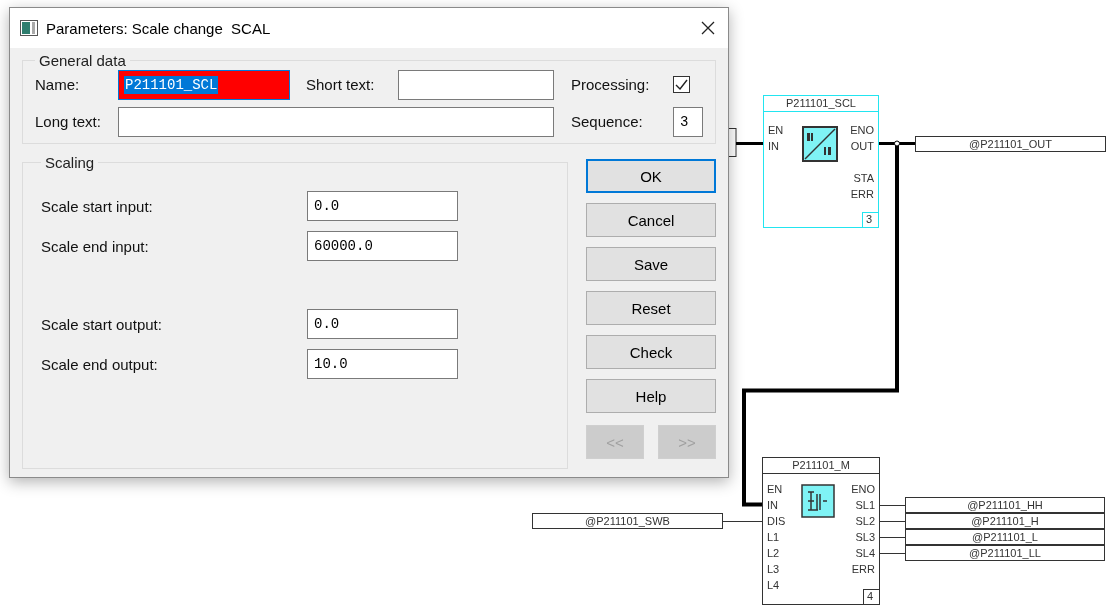  What do you see at coordinates (865, 553) in the screenshot?
I see `pin-label: SL4` at bounding box center [865, 553].